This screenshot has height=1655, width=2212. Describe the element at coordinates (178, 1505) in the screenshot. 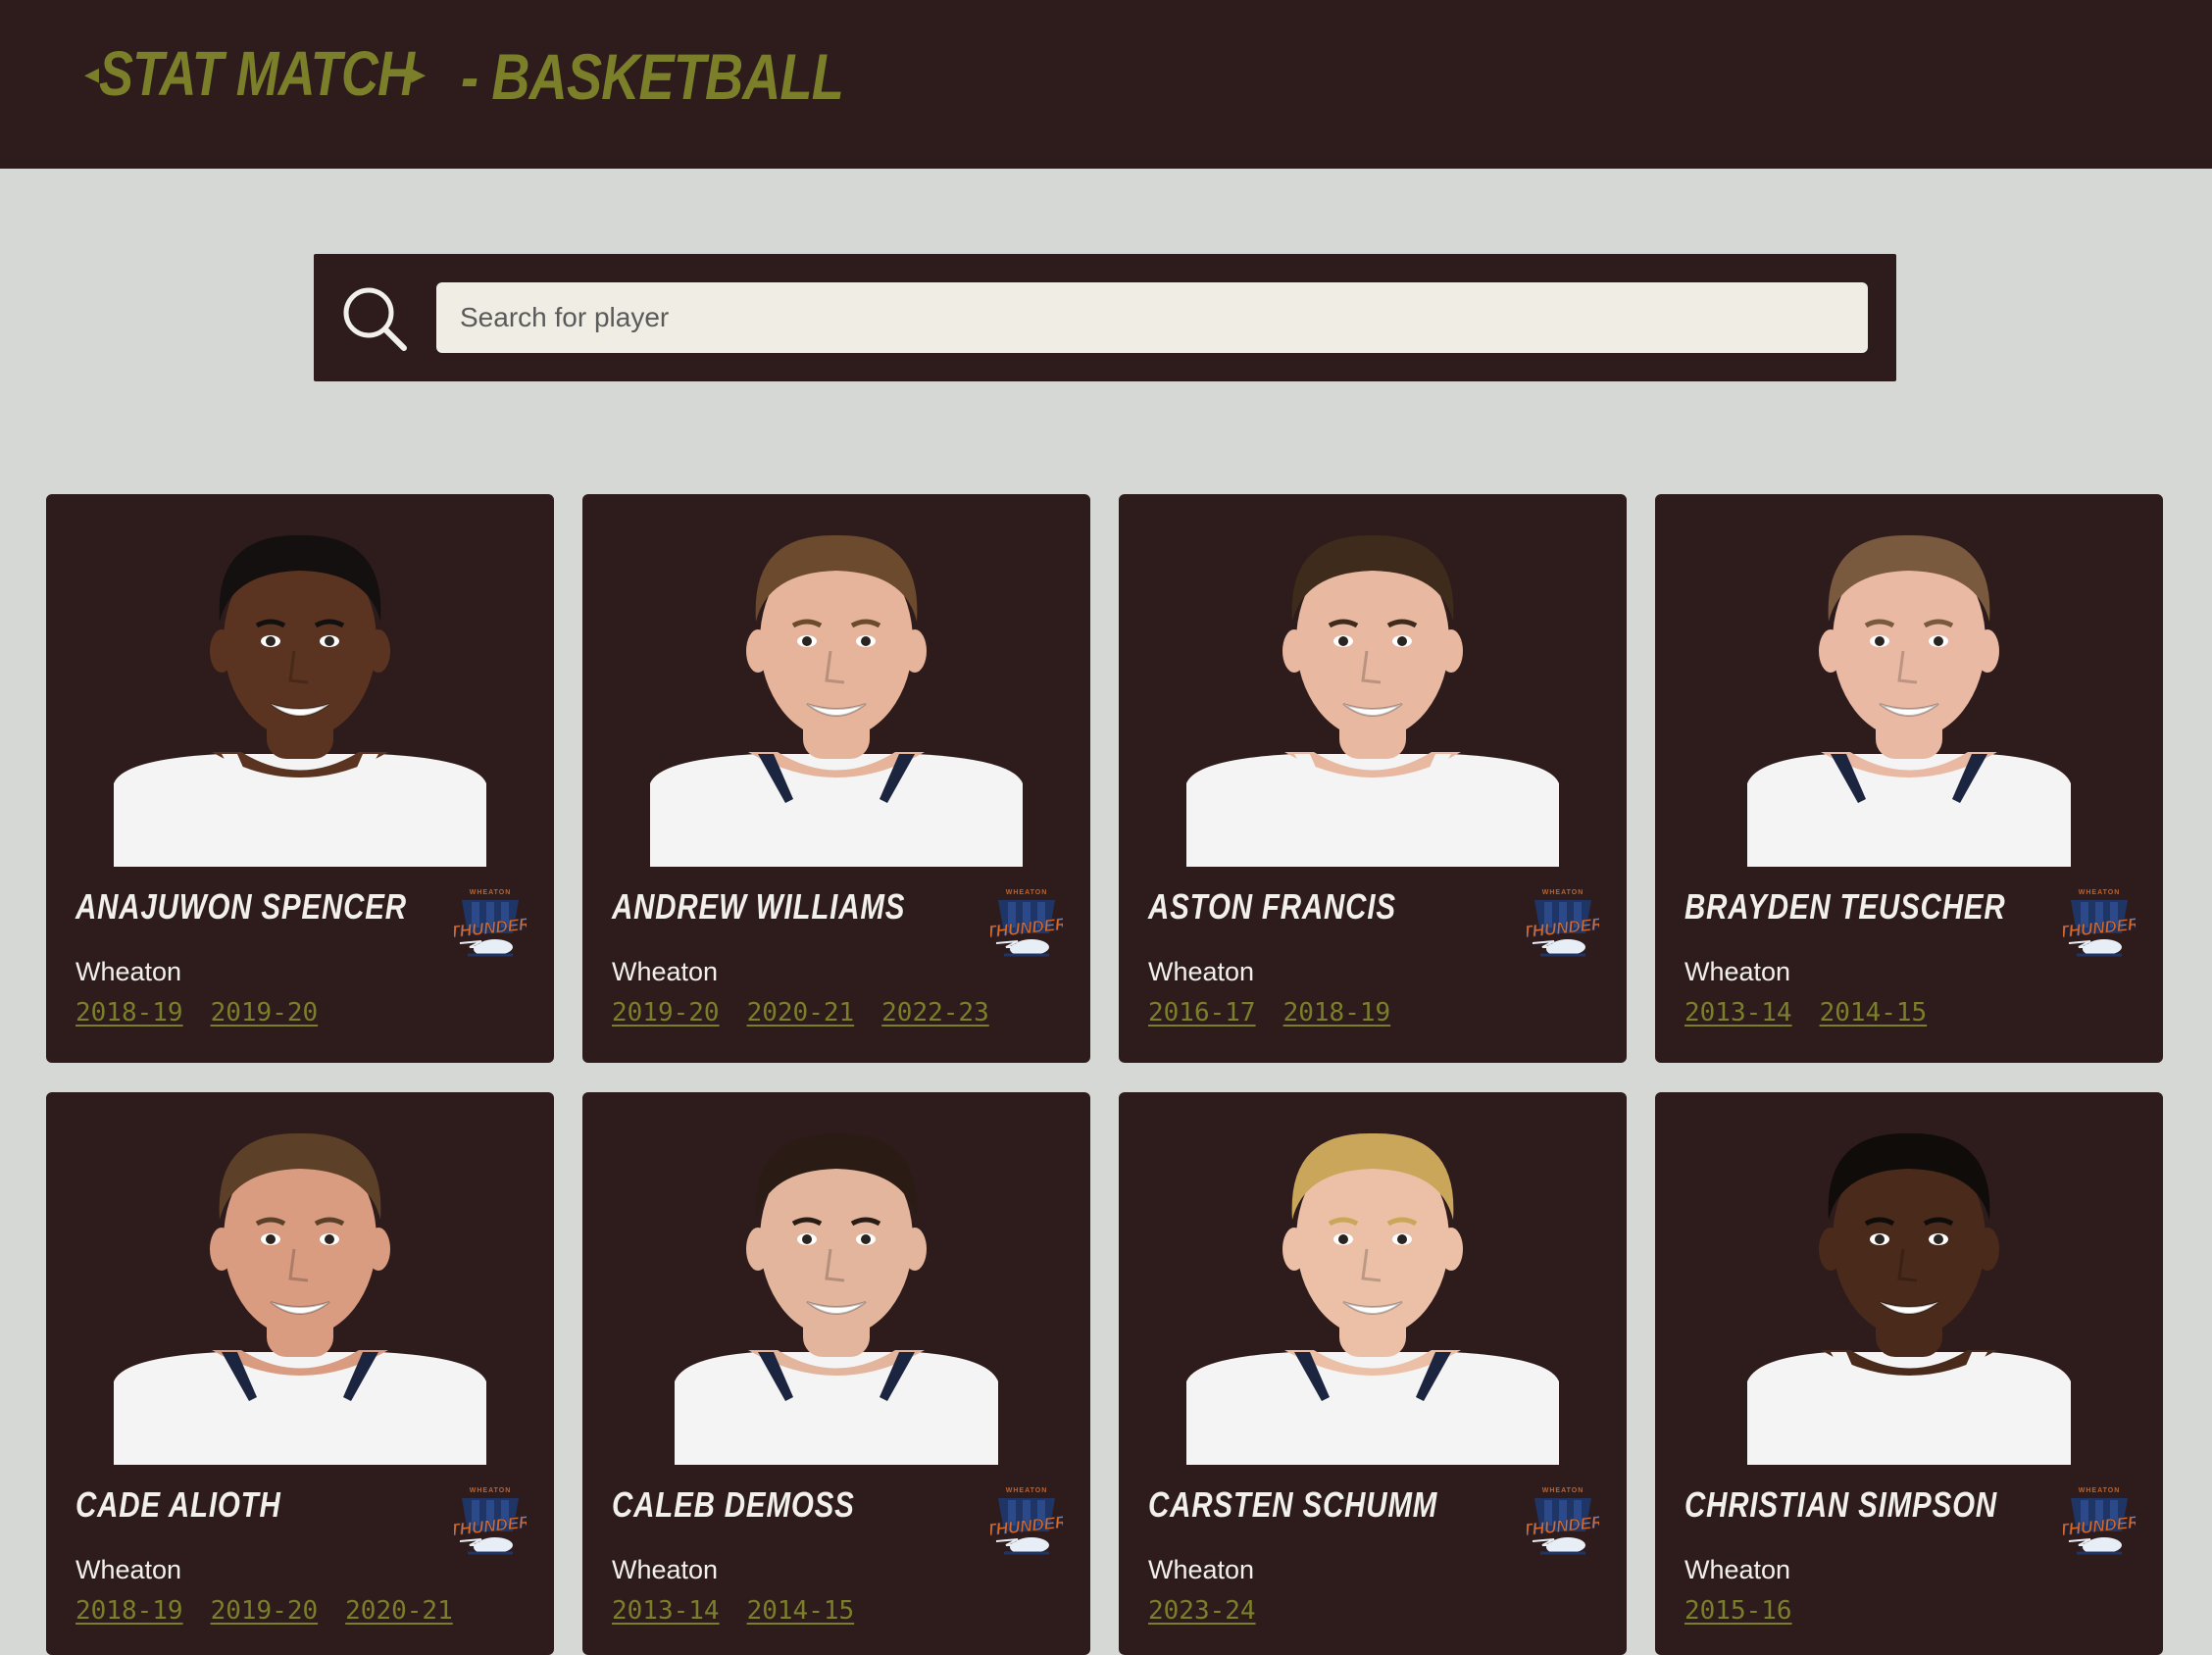

I see `player-name: Cade Alioth` at that location.